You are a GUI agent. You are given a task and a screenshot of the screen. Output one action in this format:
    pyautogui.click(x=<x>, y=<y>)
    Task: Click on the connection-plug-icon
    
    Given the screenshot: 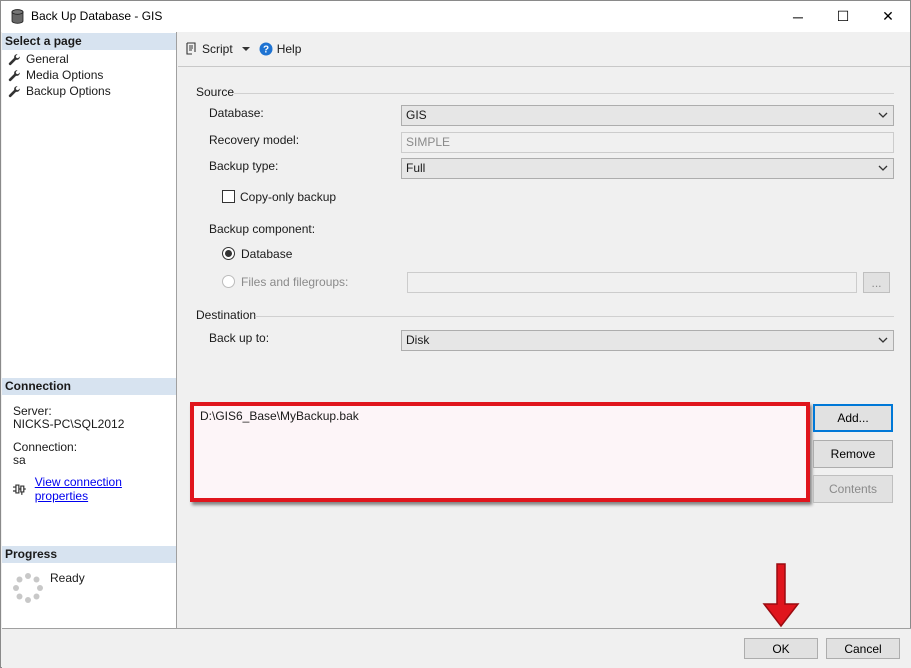 What is the action you would take?
    pyautogui.click(x=19, y=489)
    